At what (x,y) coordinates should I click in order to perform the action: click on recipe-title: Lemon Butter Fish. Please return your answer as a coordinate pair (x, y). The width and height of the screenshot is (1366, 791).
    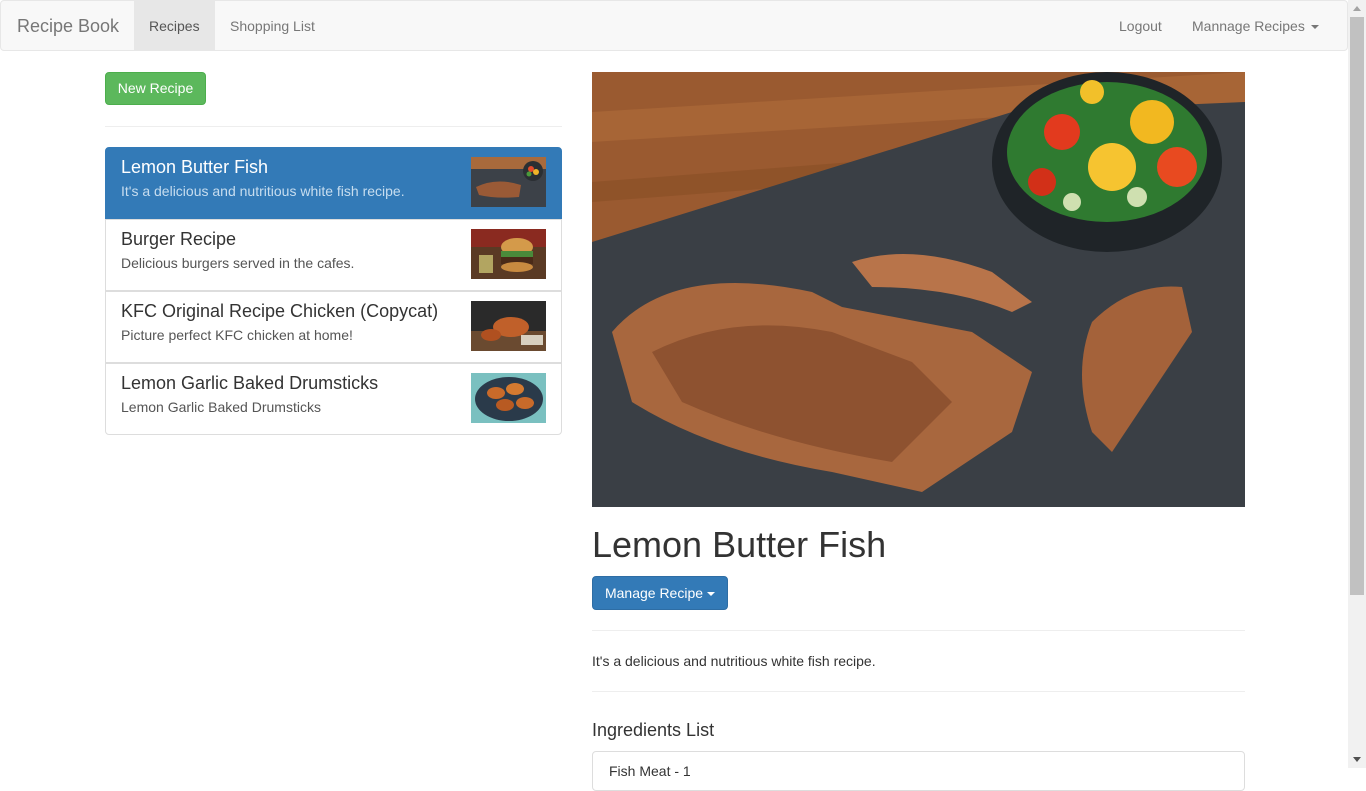
    Looking at the image, I should click on (739, 544).